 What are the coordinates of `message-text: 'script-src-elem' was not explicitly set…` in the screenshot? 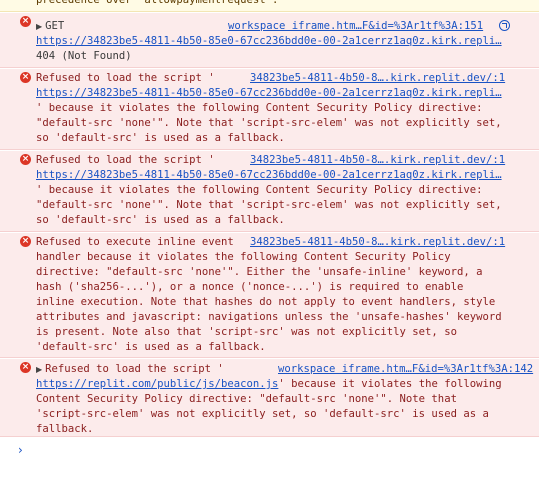 It's located at (262, 414).